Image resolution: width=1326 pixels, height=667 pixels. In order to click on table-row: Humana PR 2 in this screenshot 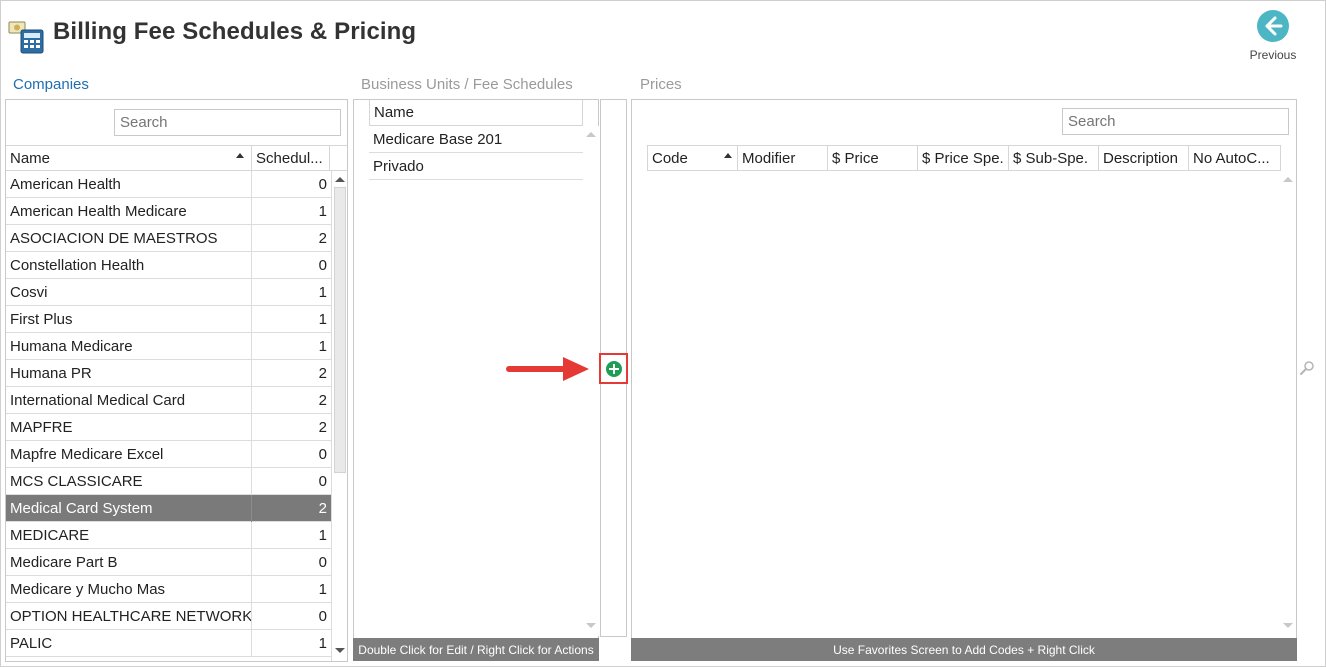, I will do `click(168, 373)`.